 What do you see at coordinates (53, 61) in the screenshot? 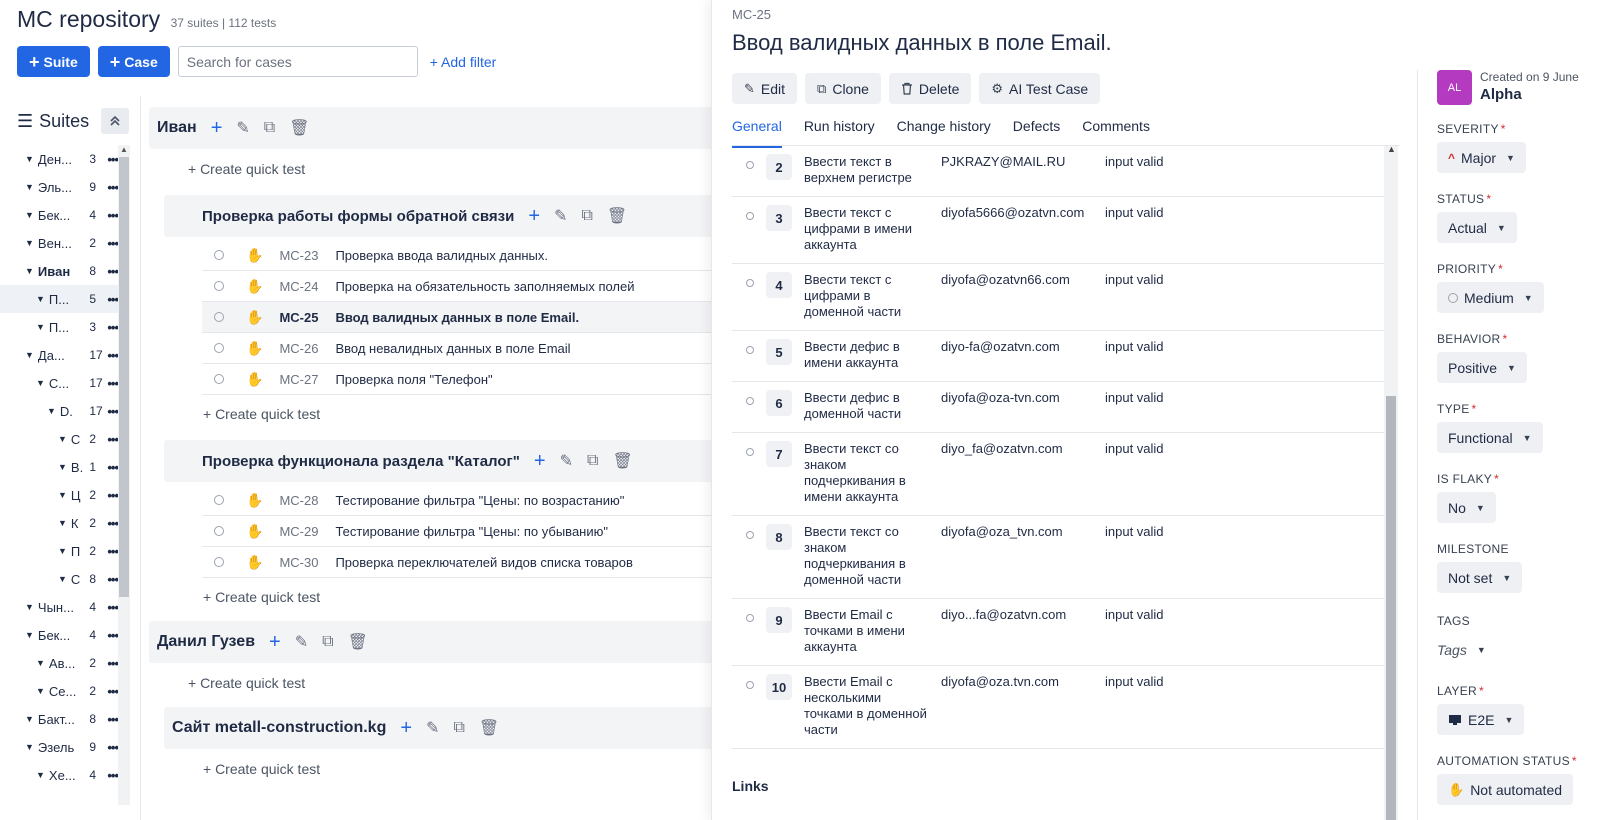
I see `add-suite-button: + Suite` at bounding box center [53, 61].